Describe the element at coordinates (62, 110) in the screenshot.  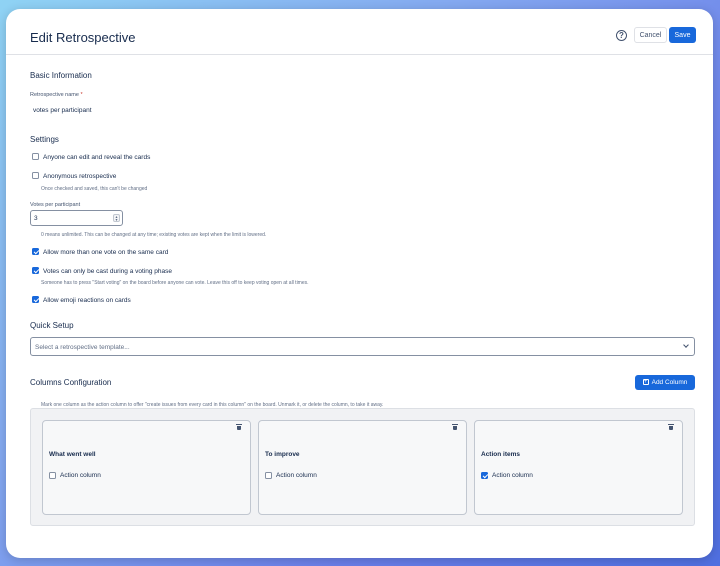
I see `retro-name-input: votes per participant` at that location.